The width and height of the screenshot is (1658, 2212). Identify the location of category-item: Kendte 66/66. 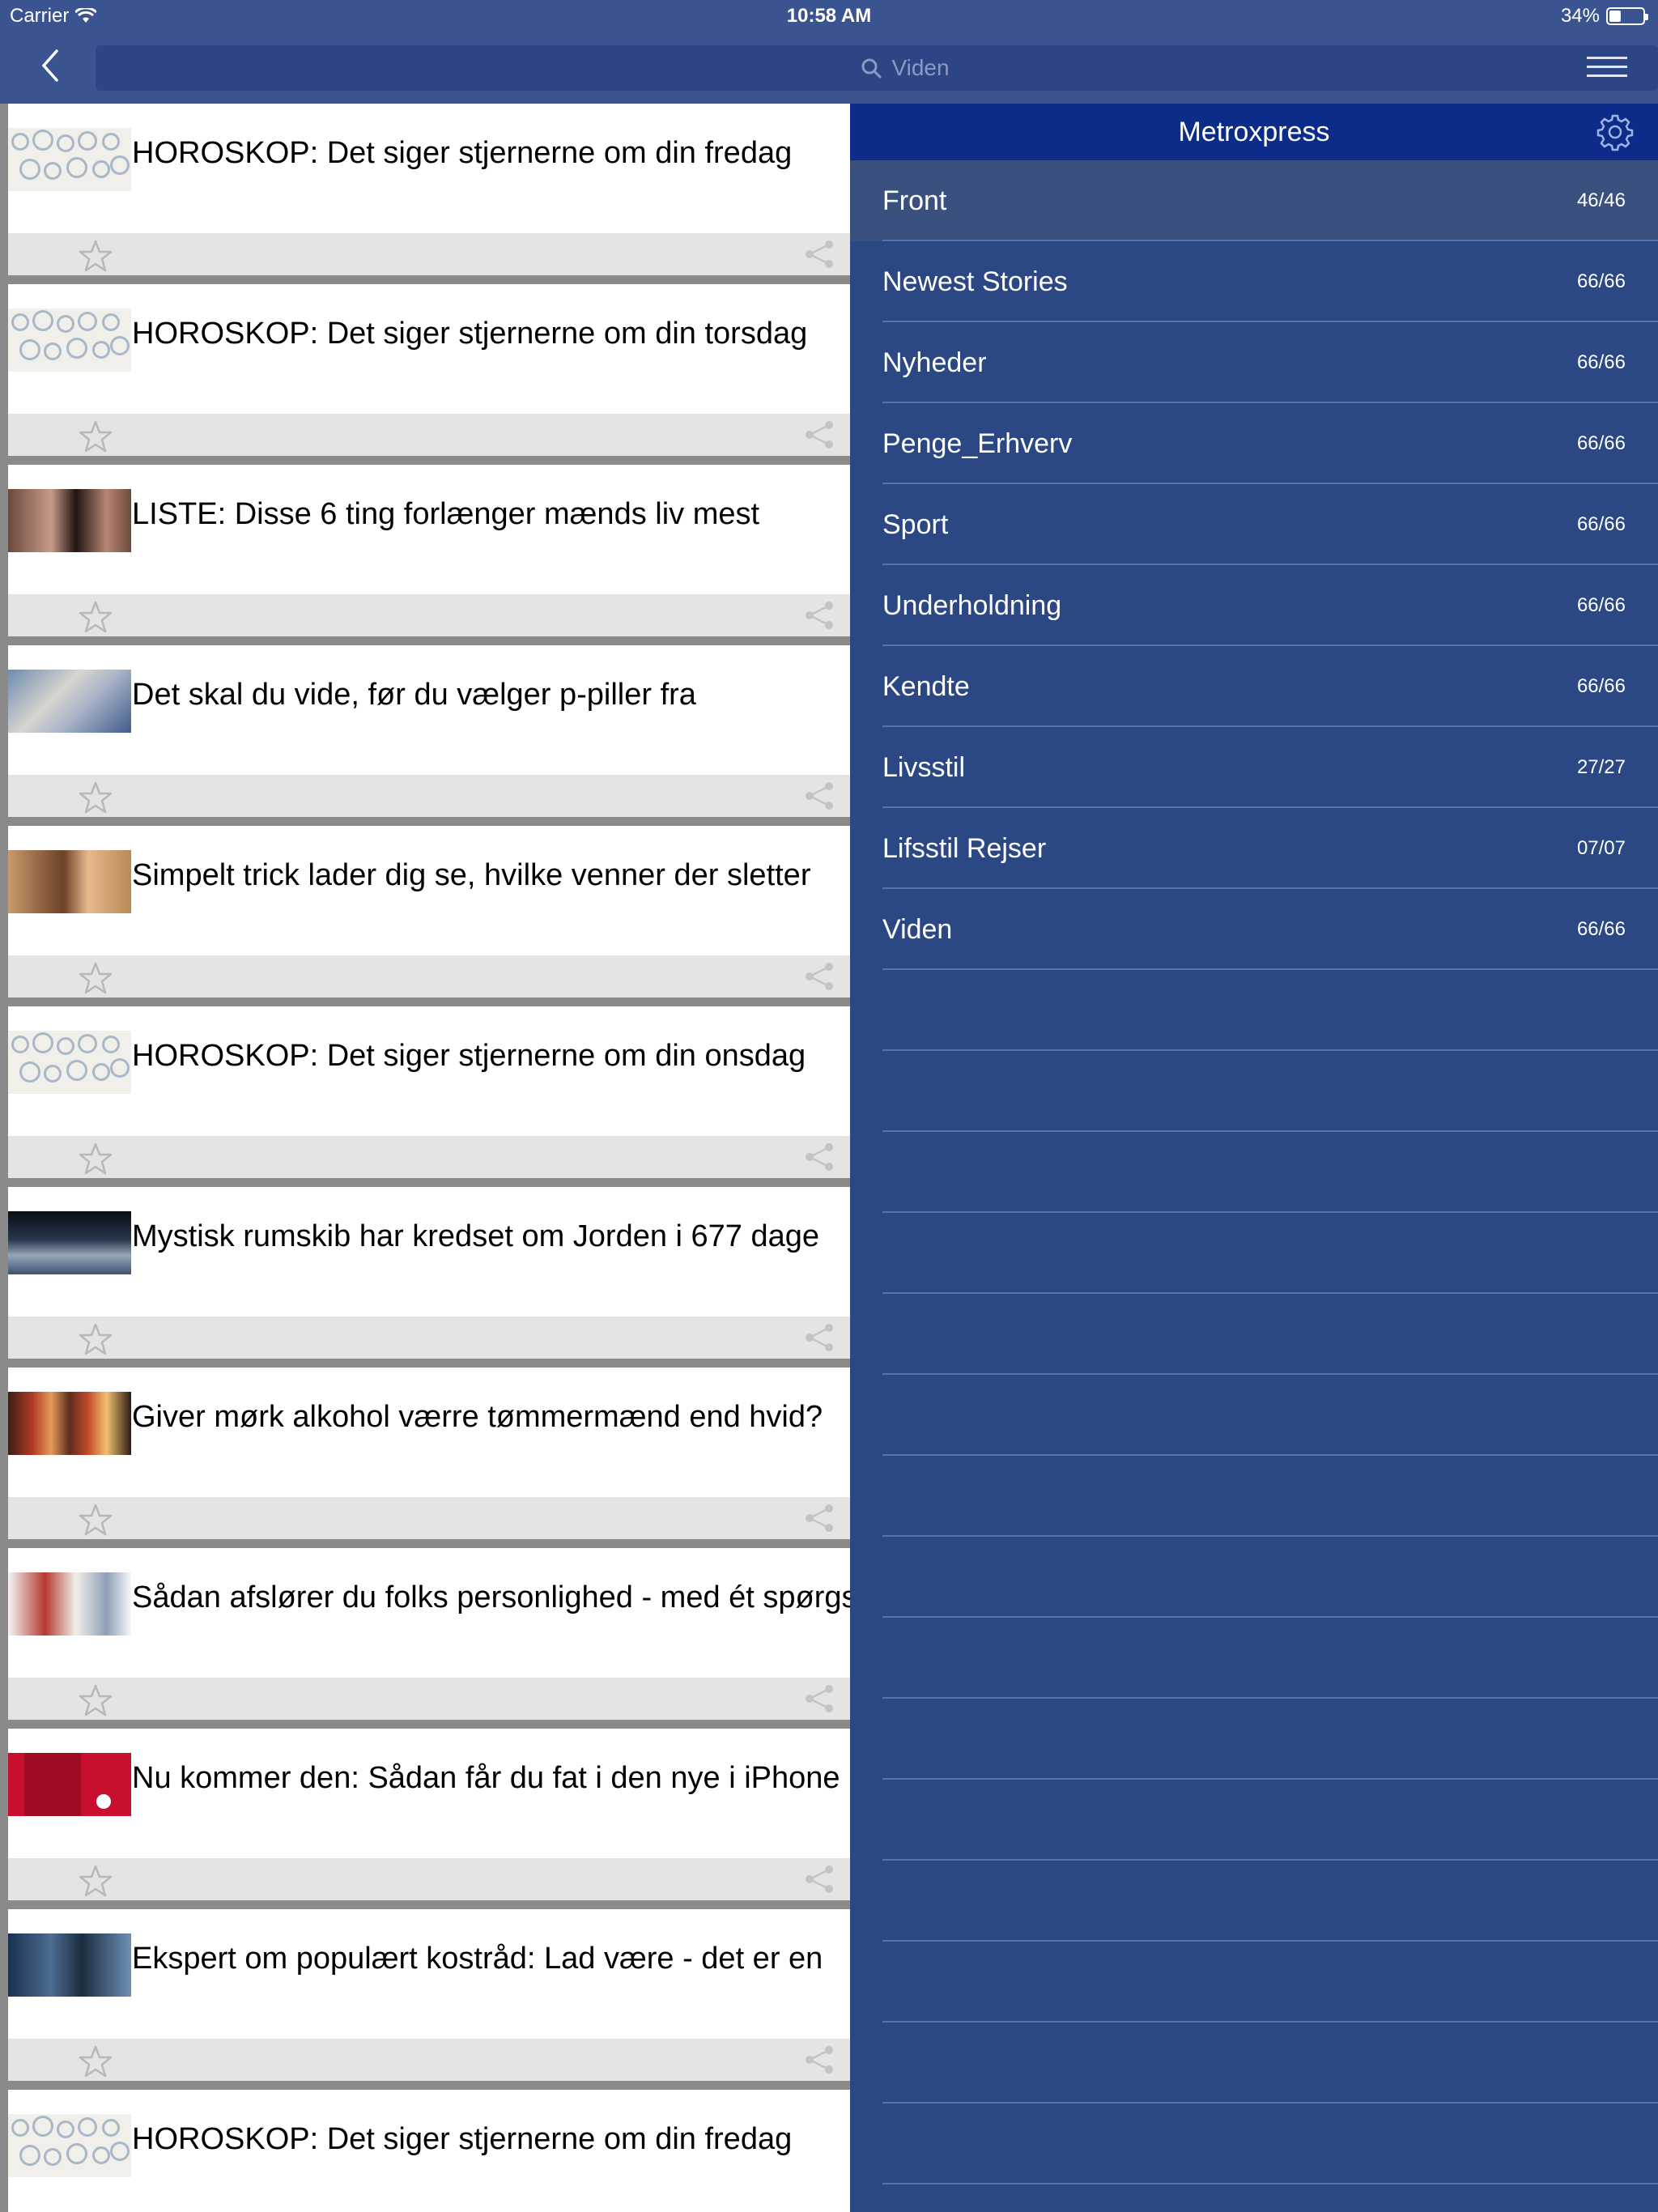
(1254, 686).